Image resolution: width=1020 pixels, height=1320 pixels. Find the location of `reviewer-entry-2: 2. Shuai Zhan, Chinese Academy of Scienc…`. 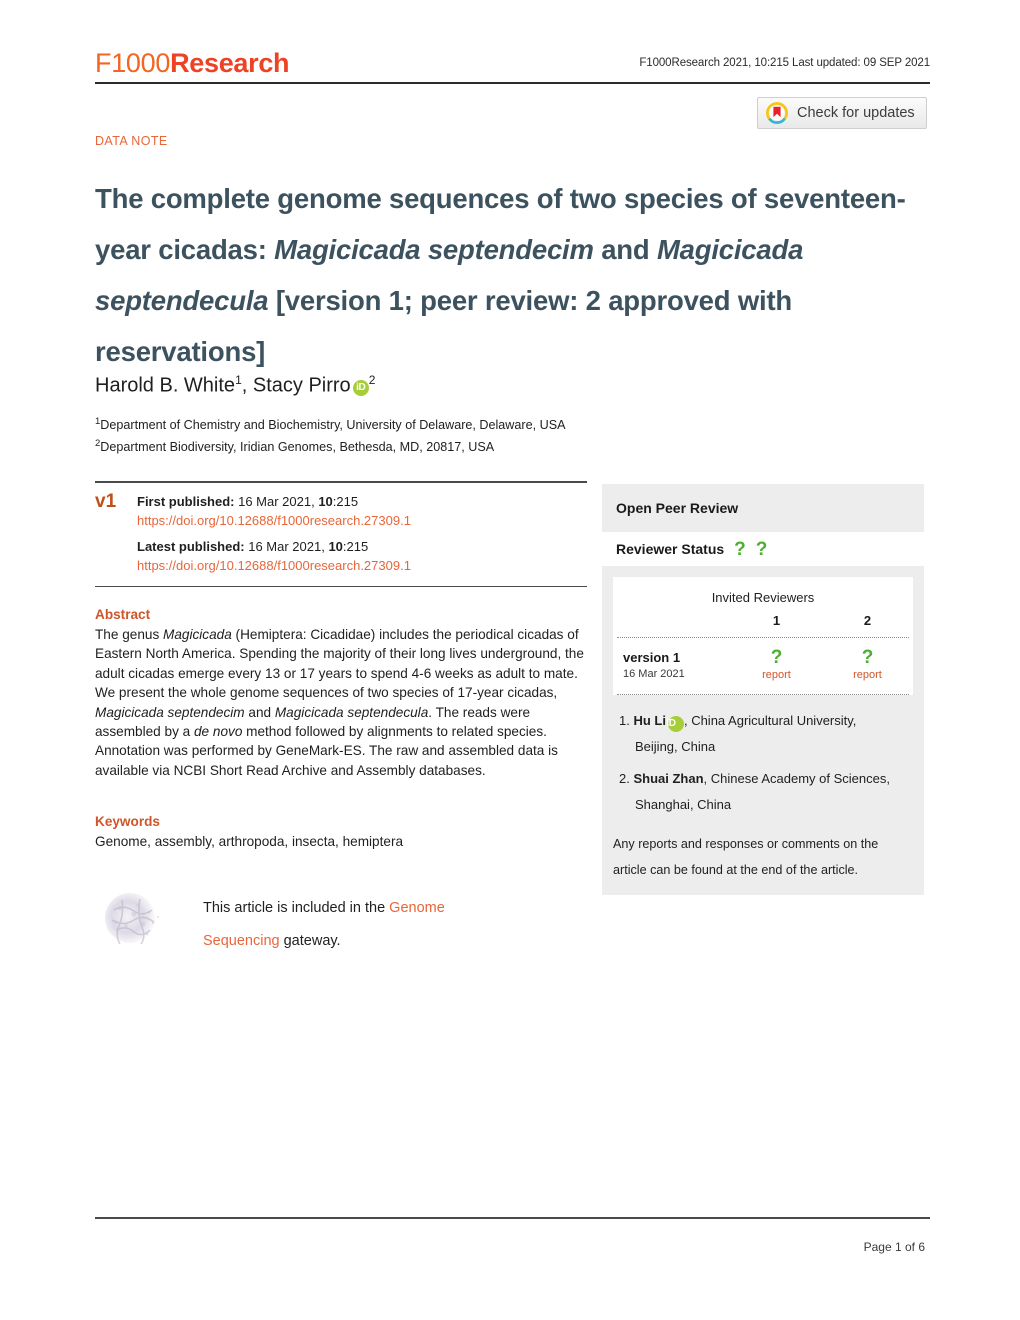

reviewer-entry-2: 2. Shuai Zhan, Chinese Academy of Scienc… is located at coordinates (763, 792).